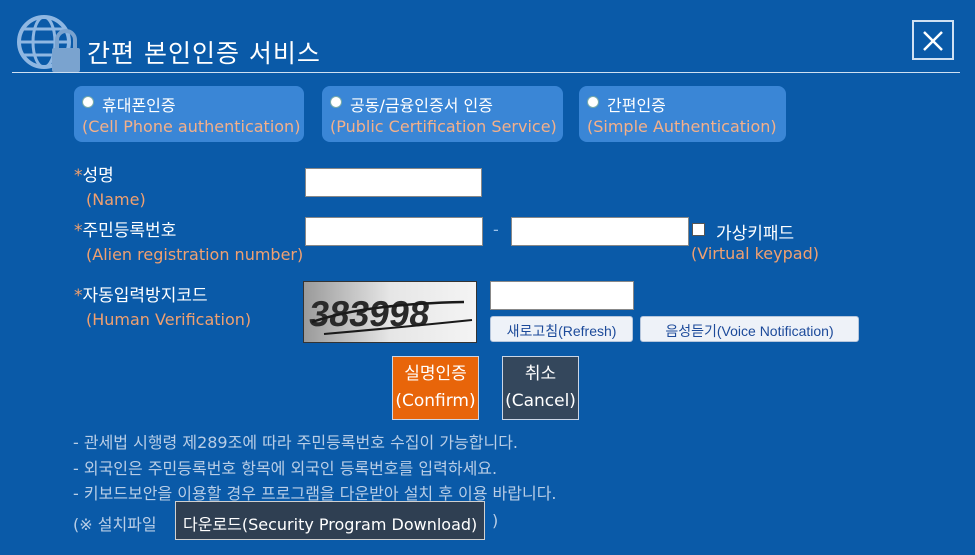 This screenshot has width=975, height=555. I want to click on close-button, so click(933, 40).